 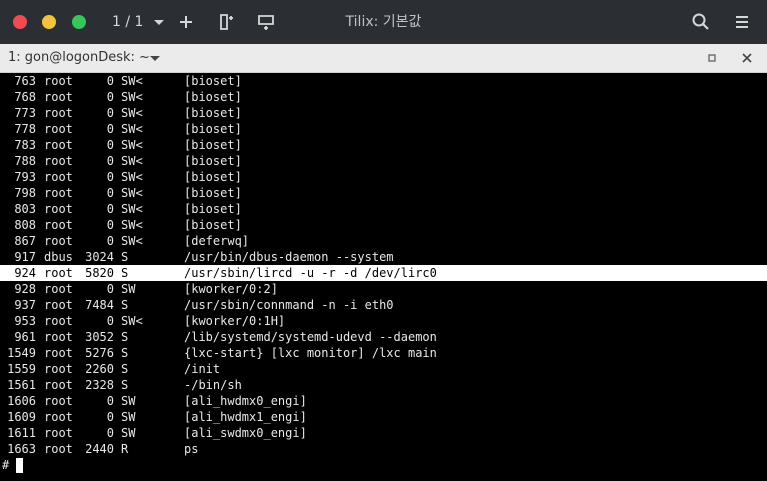 I want to click on process-pid: 953, so click(x=25, y=321).